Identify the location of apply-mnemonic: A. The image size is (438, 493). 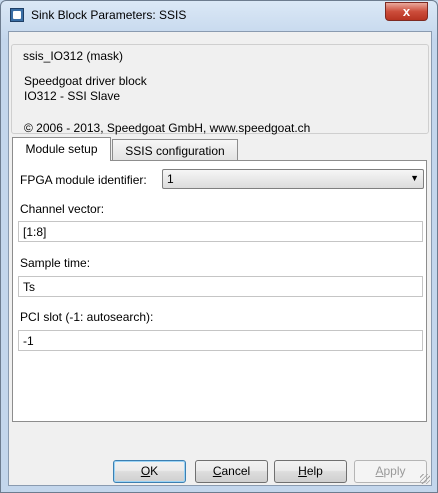
(379, 471).